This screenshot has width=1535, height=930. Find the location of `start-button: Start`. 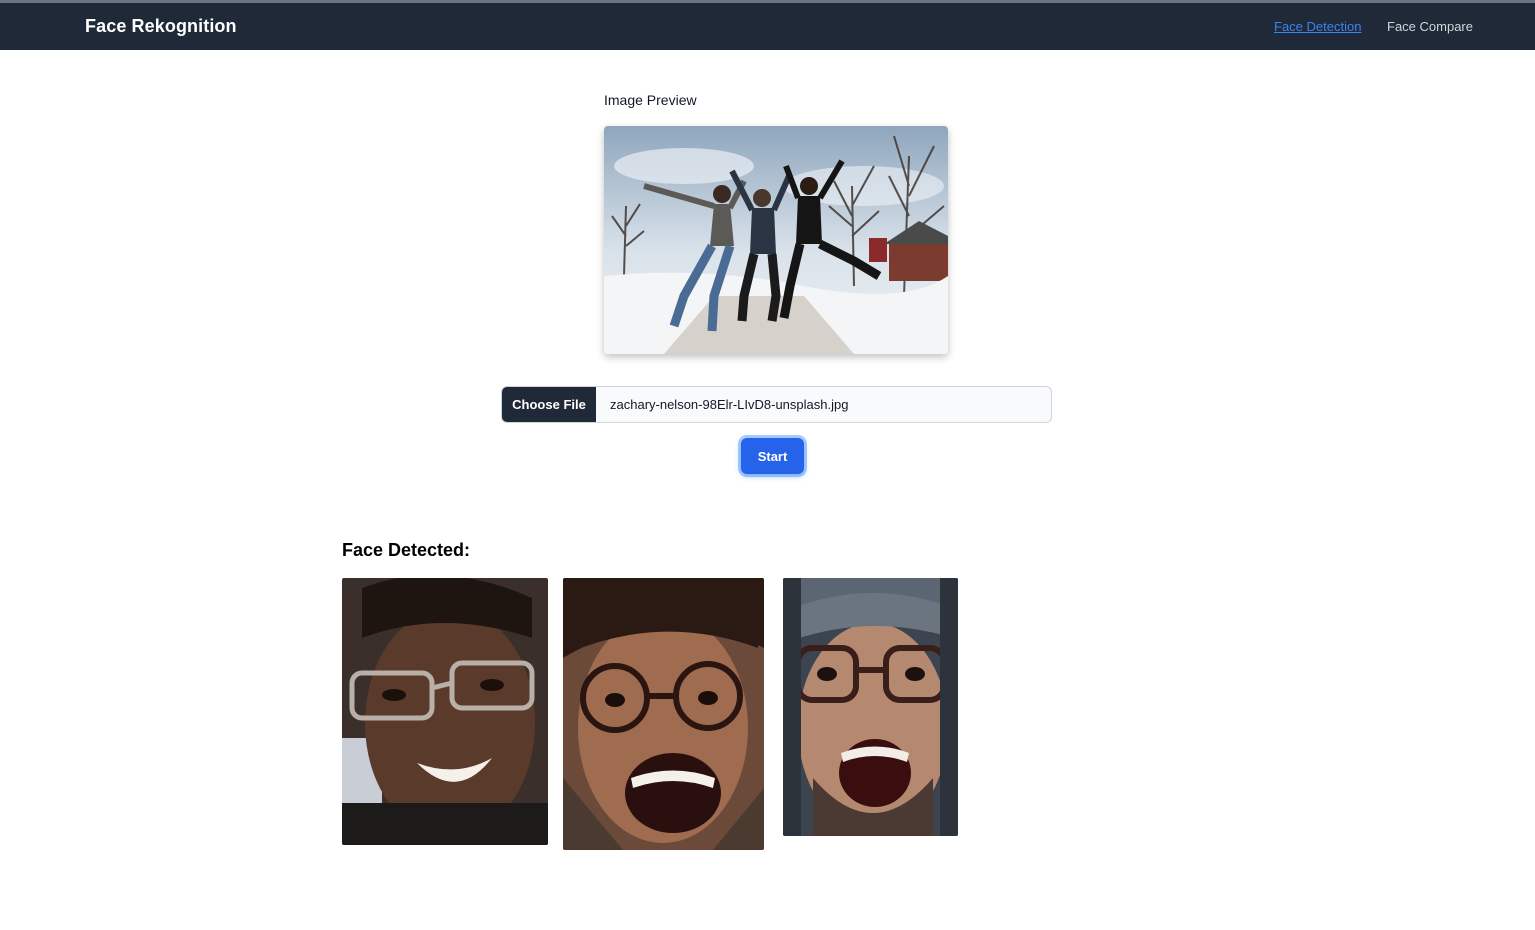

start-button: Start is located at coordinates (772, 456).